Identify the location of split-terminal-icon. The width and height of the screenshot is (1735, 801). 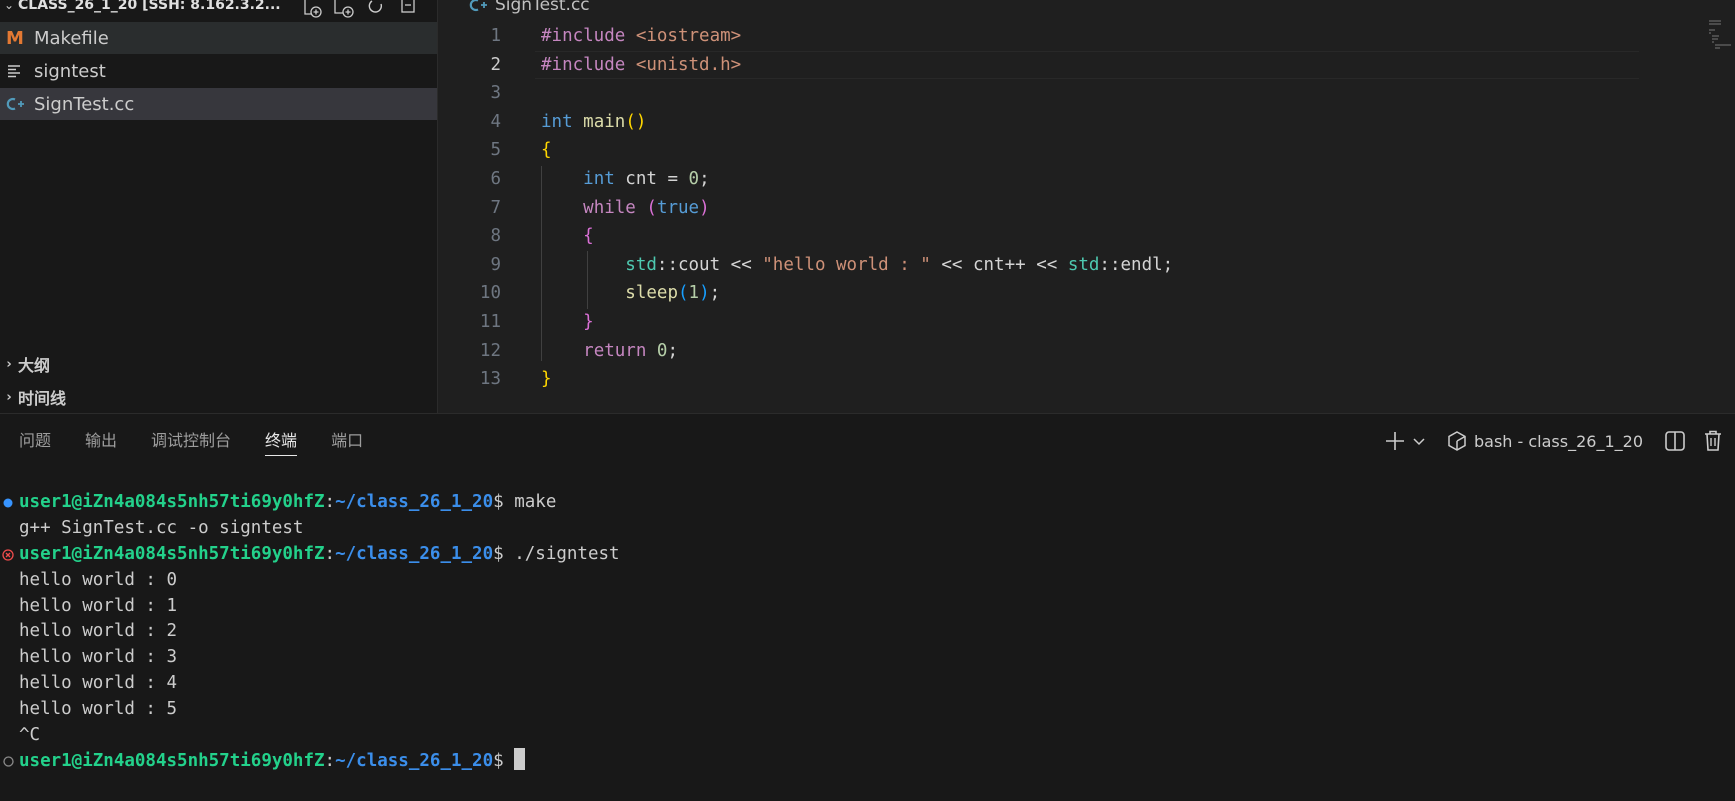
(1675, 441).